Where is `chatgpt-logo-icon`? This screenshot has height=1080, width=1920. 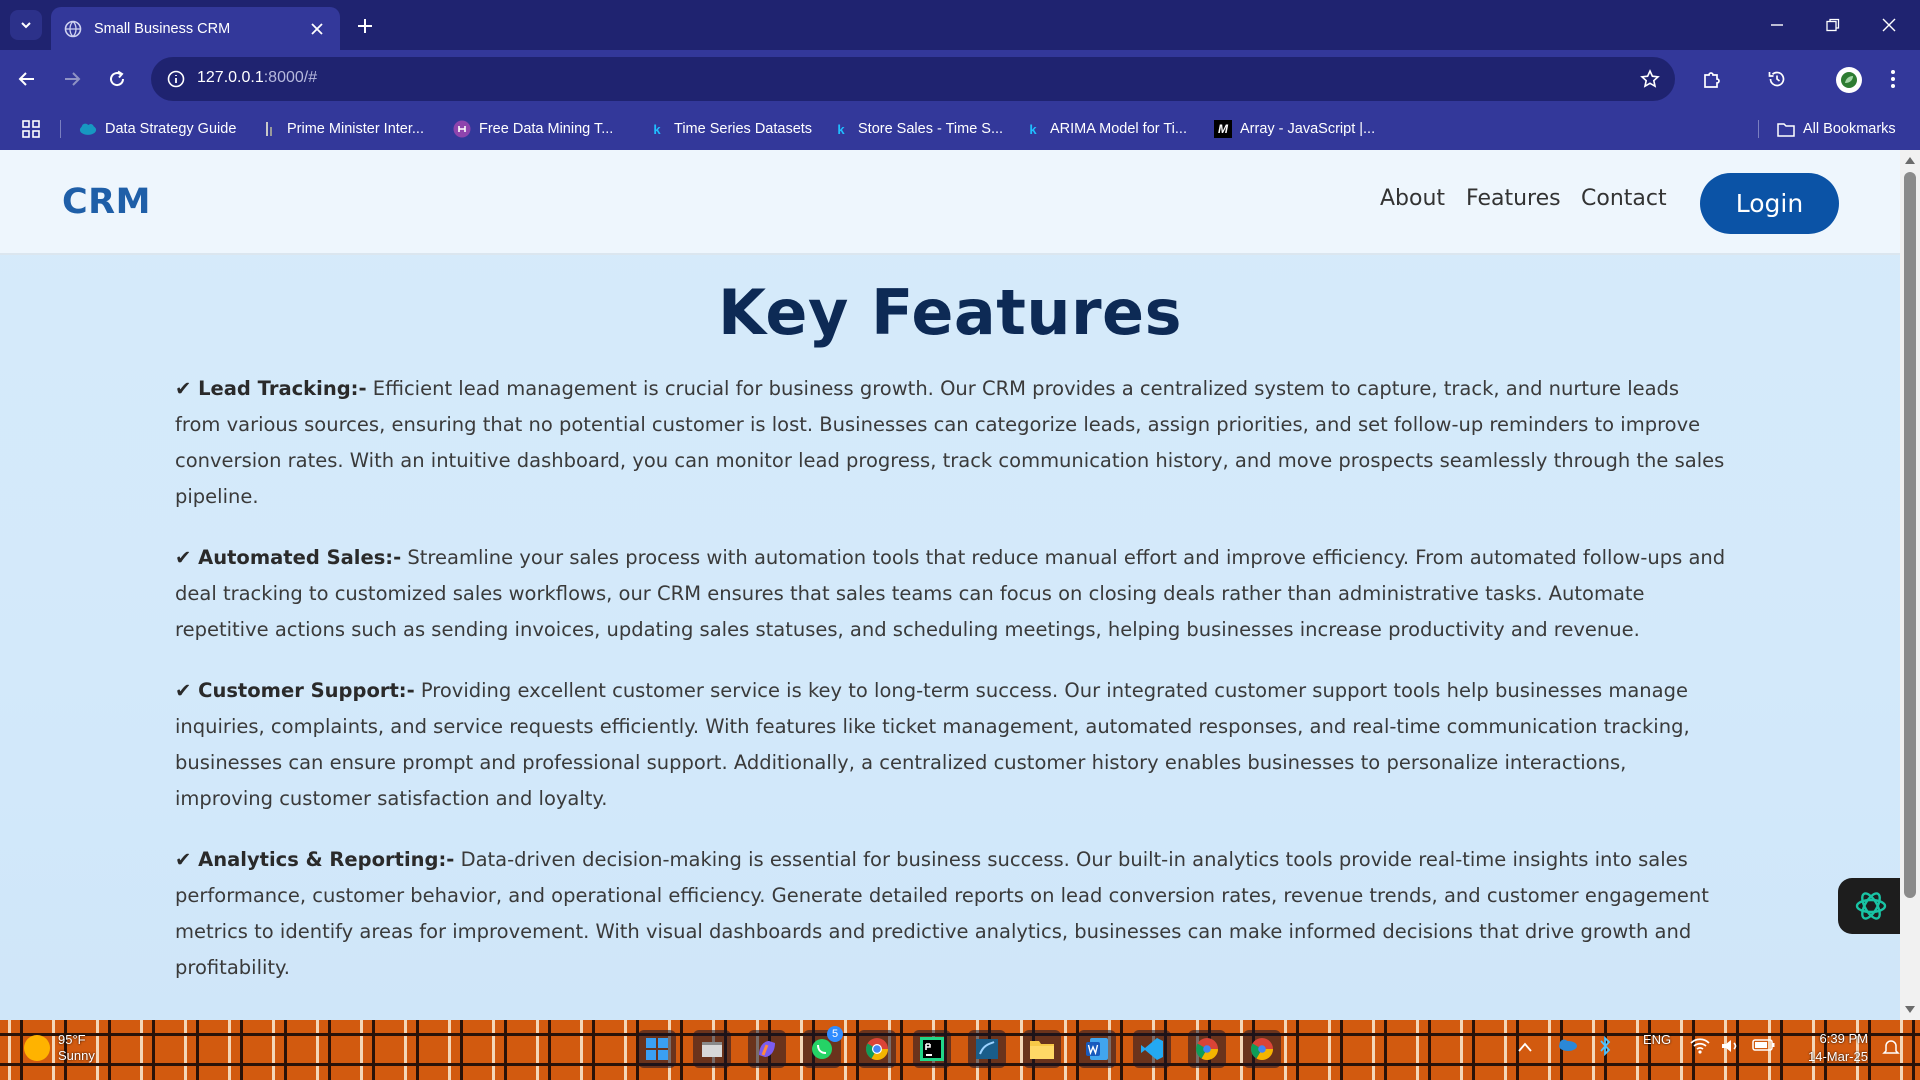 chatgpt-logo-icon is located at coordinates (1871, 906).